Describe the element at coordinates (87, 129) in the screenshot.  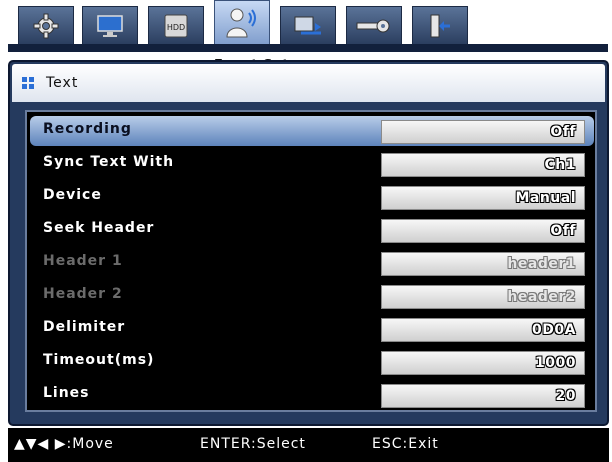
I see `setting-label: Recording` at that location.